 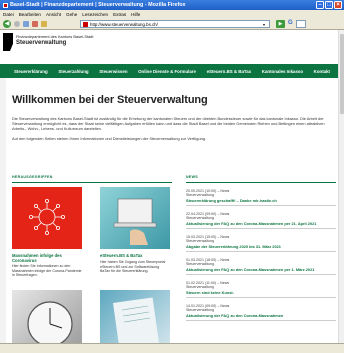 I want to click on news-heading: NEWS, so click(x=192, y=177).